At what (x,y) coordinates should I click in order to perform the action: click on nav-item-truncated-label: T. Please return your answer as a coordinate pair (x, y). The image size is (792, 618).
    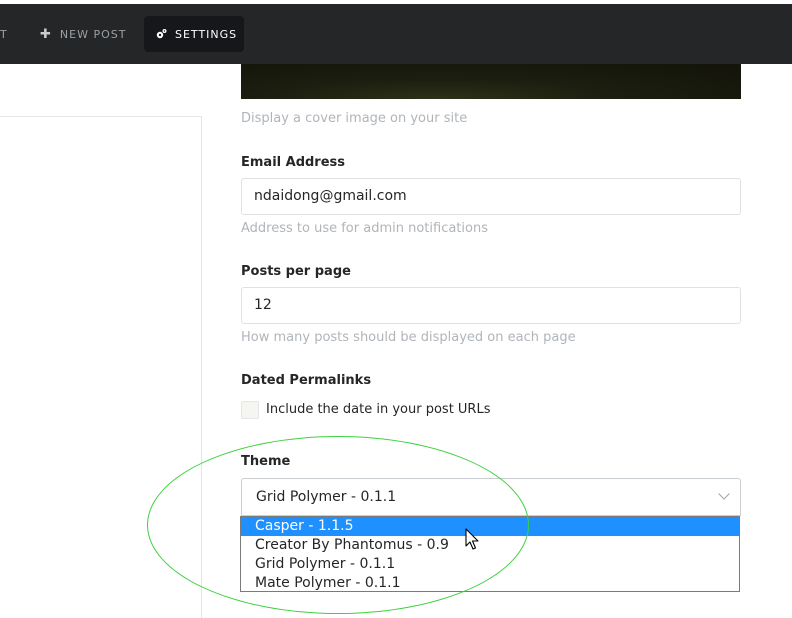
    Looking at the image, I should click on (4, 34).